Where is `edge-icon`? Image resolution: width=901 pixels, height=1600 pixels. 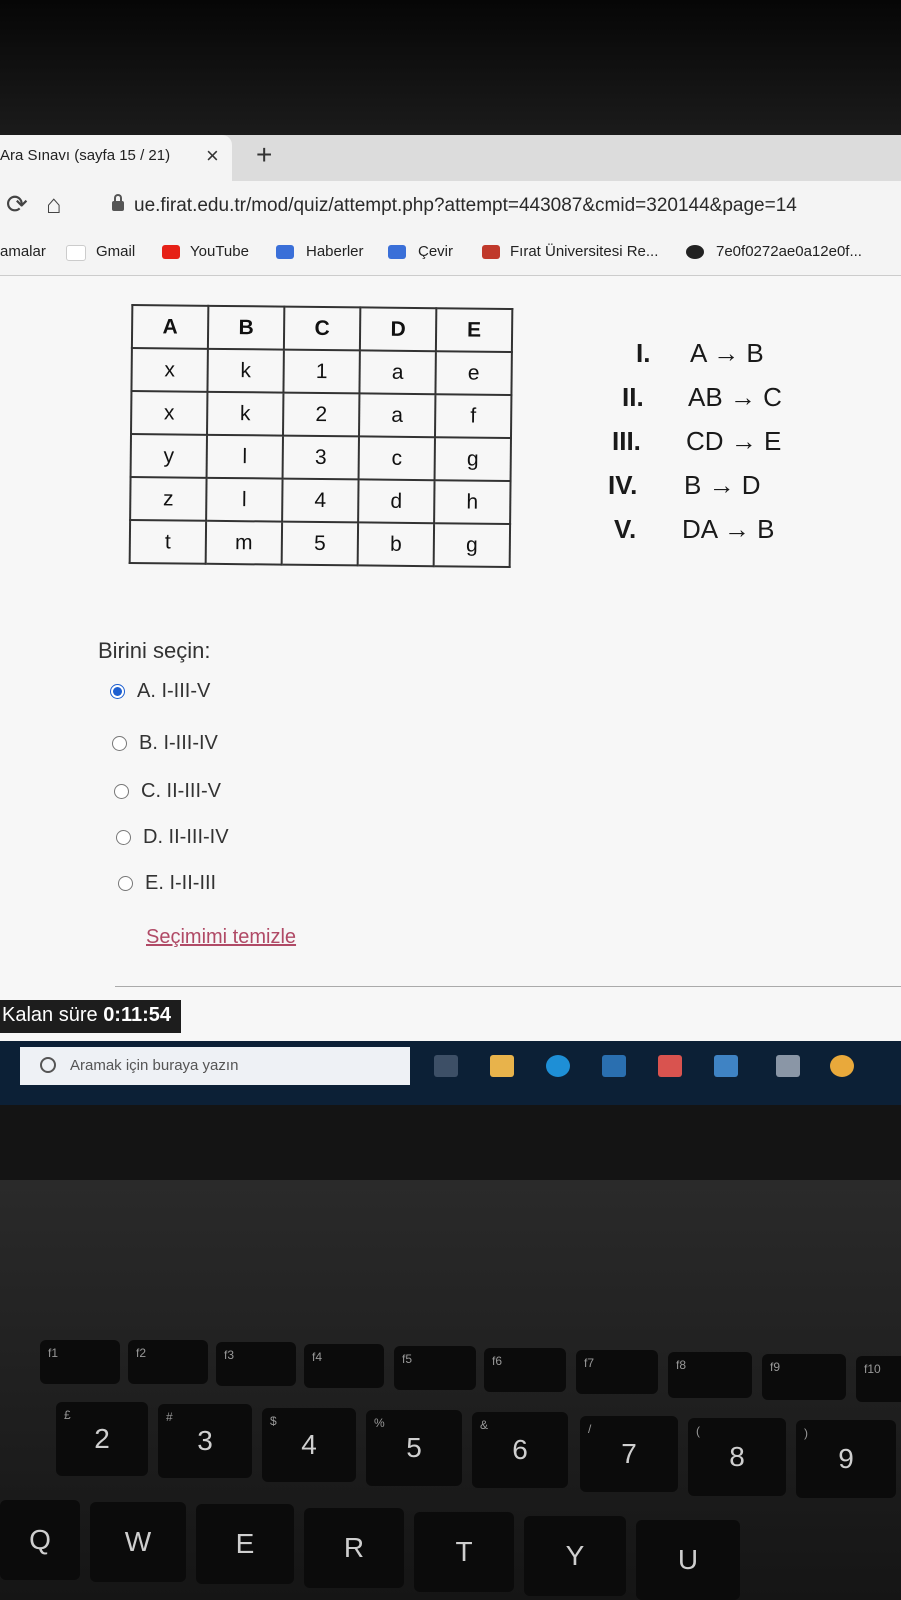 edge-icon is located at coordinates (558, 1066).